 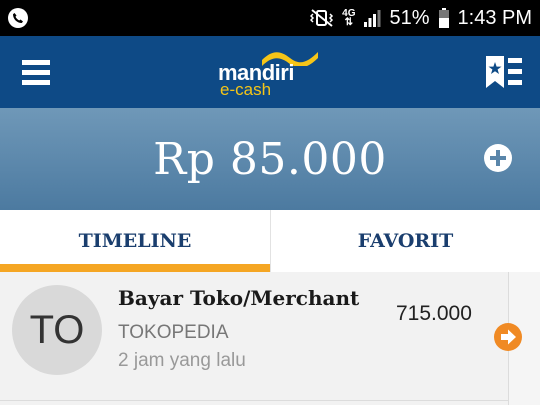 What do you see at coordinates (135, 268) in the screenshot?
I see `active-tab-indicator` at bounding box center [135, 268].